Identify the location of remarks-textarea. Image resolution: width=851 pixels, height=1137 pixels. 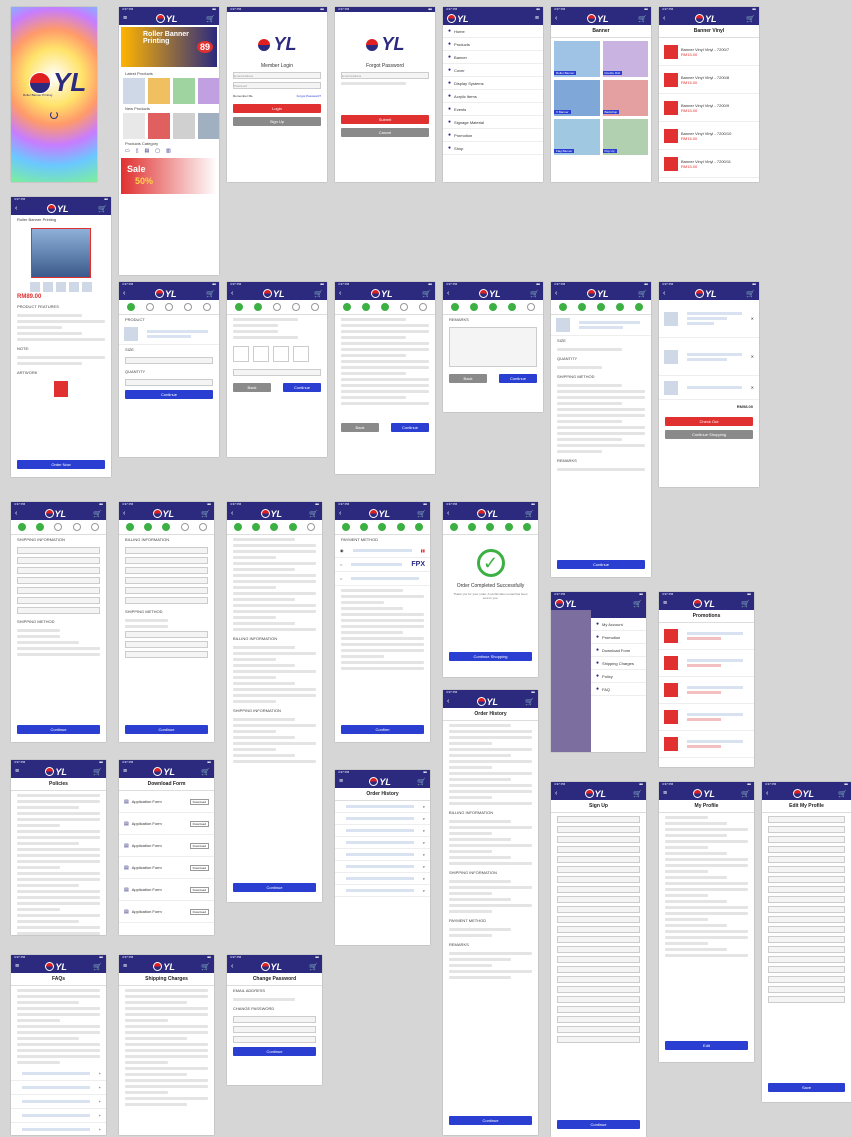
(493, 347).